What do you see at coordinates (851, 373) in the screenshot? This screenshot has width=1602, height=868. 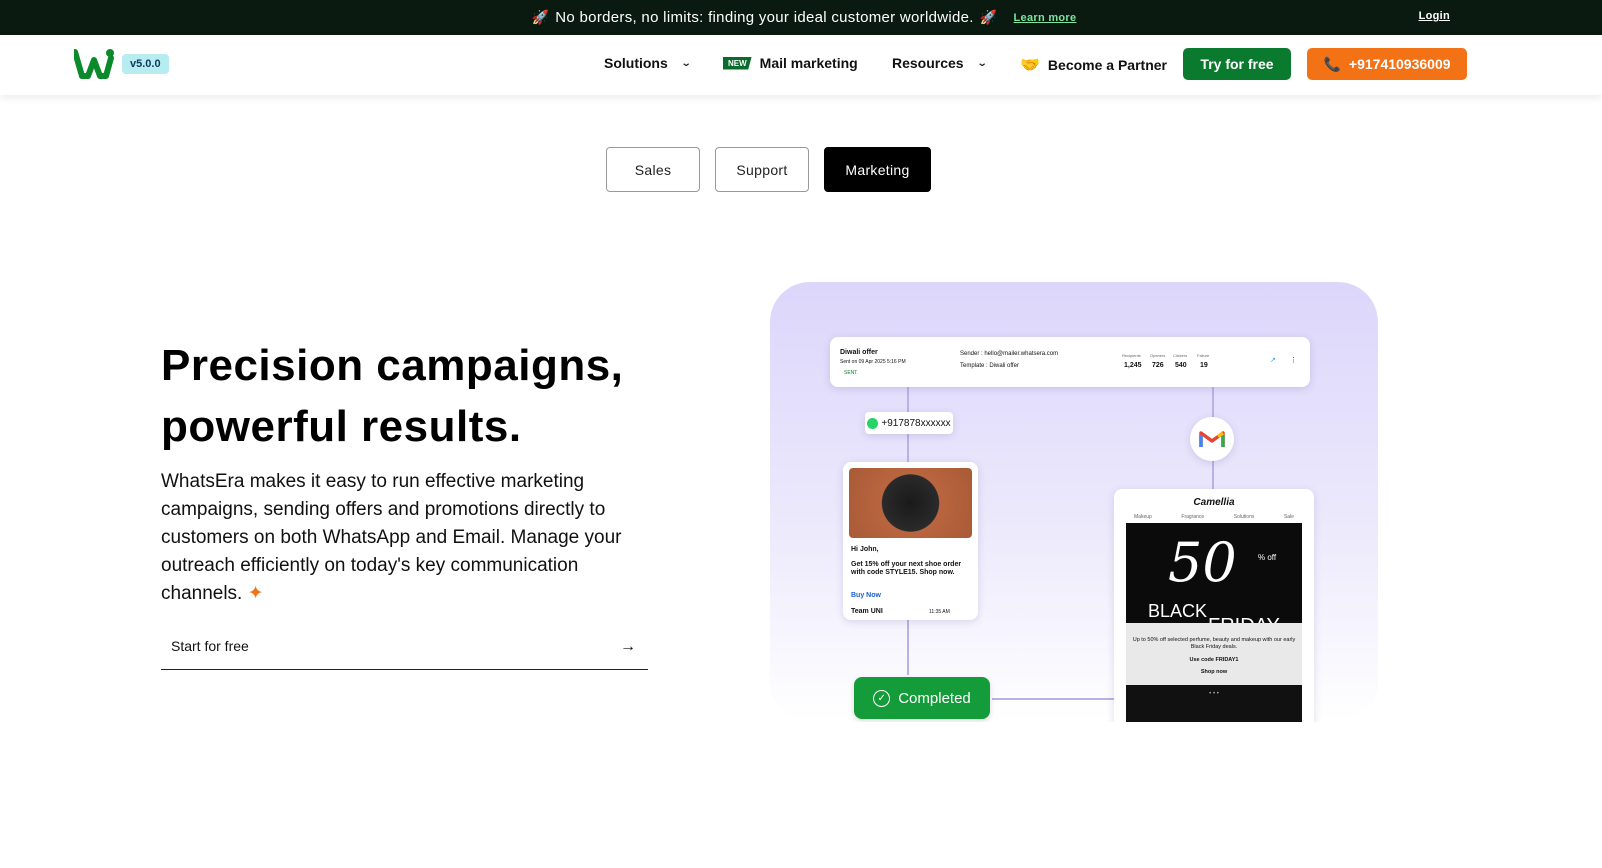 I see `campaign-status: SENT` at bounding box center [851, 373].